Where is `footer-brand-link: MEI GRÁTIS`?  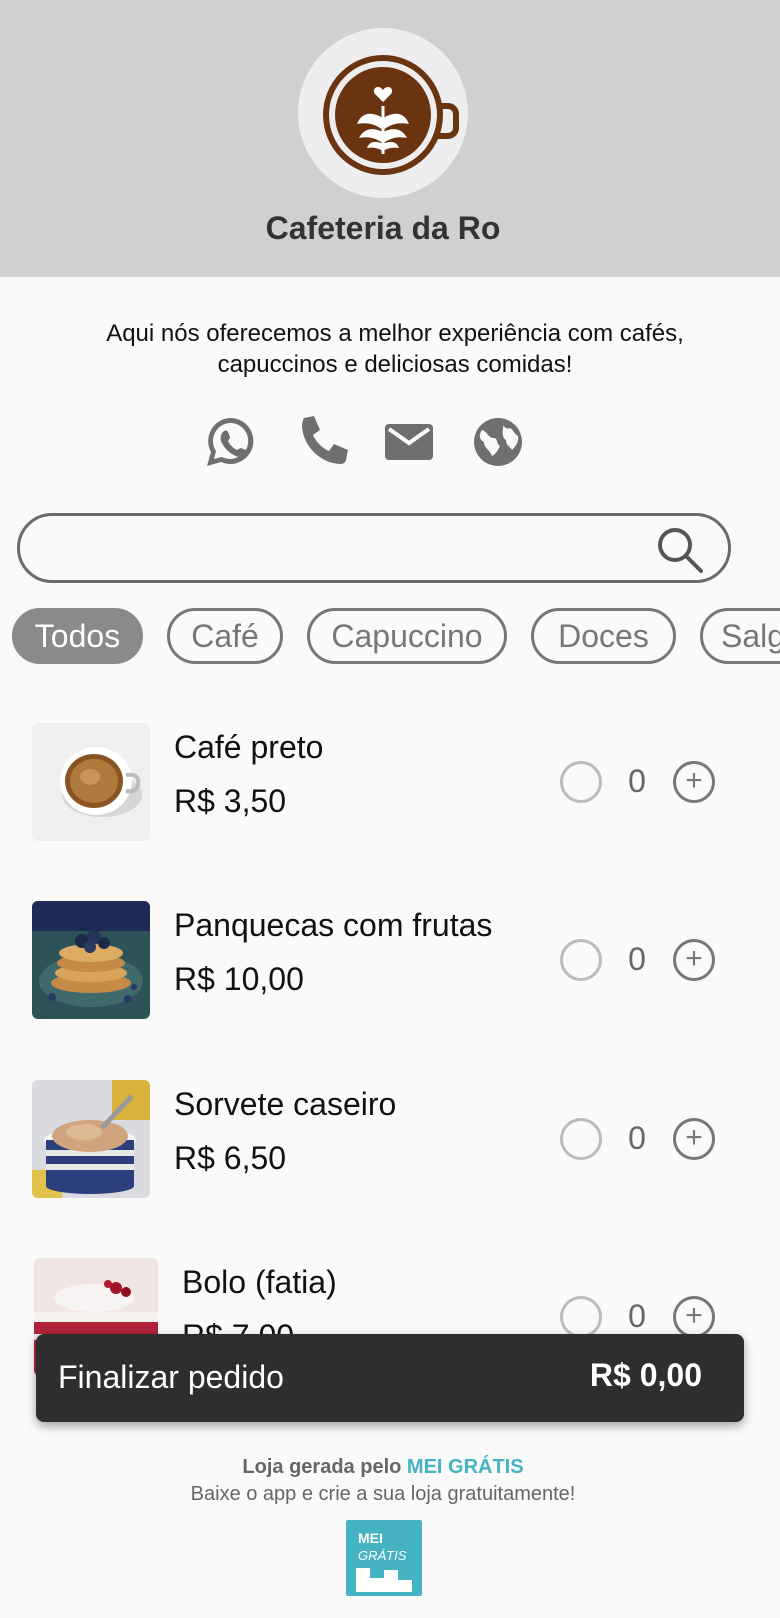 footer-brand-link: MEI GRÁTIS is located at coordinates (465, 1467).